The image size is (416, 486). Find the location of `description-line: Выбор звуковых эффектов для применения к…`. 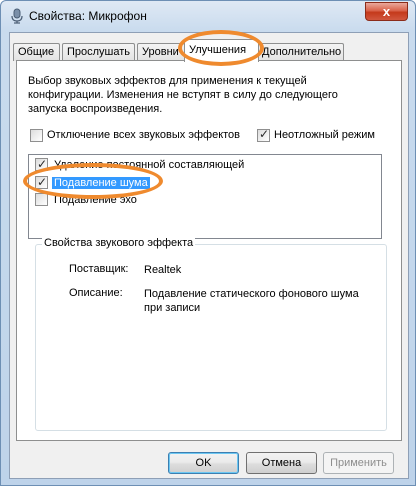

description-line: Выбор звуковых эффектов для применения к… is located at coordinates (167, 81).